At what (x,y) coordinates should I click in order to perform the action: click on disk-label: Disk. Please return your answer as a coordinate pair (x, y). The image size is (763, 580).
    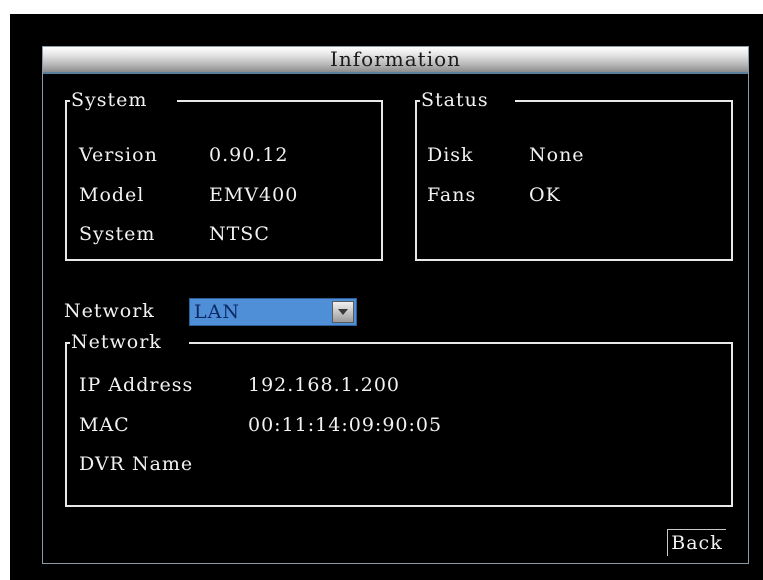
    Looking at the image, I should click on (450, 155).